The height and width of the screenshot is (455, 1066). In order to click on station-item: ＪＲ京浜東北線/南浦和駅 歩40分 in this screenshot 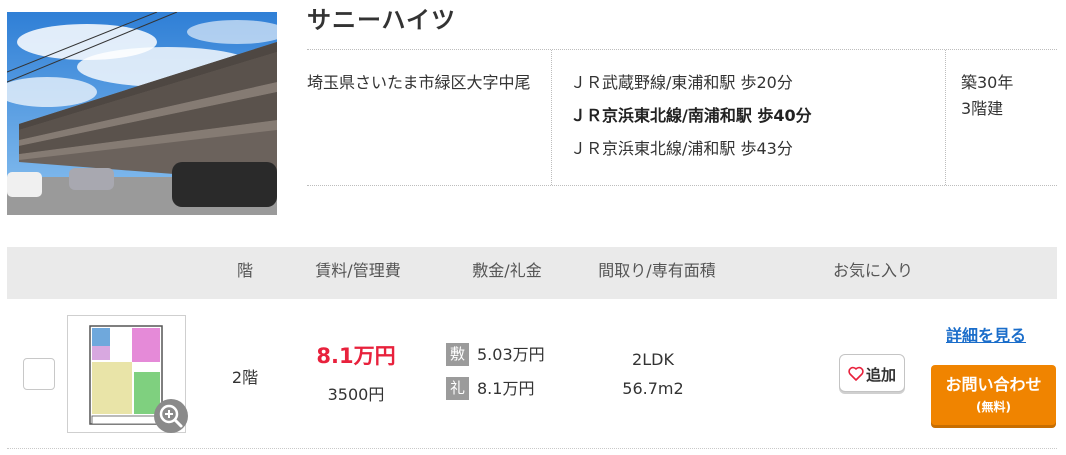, I will do `click(691, 115)`.